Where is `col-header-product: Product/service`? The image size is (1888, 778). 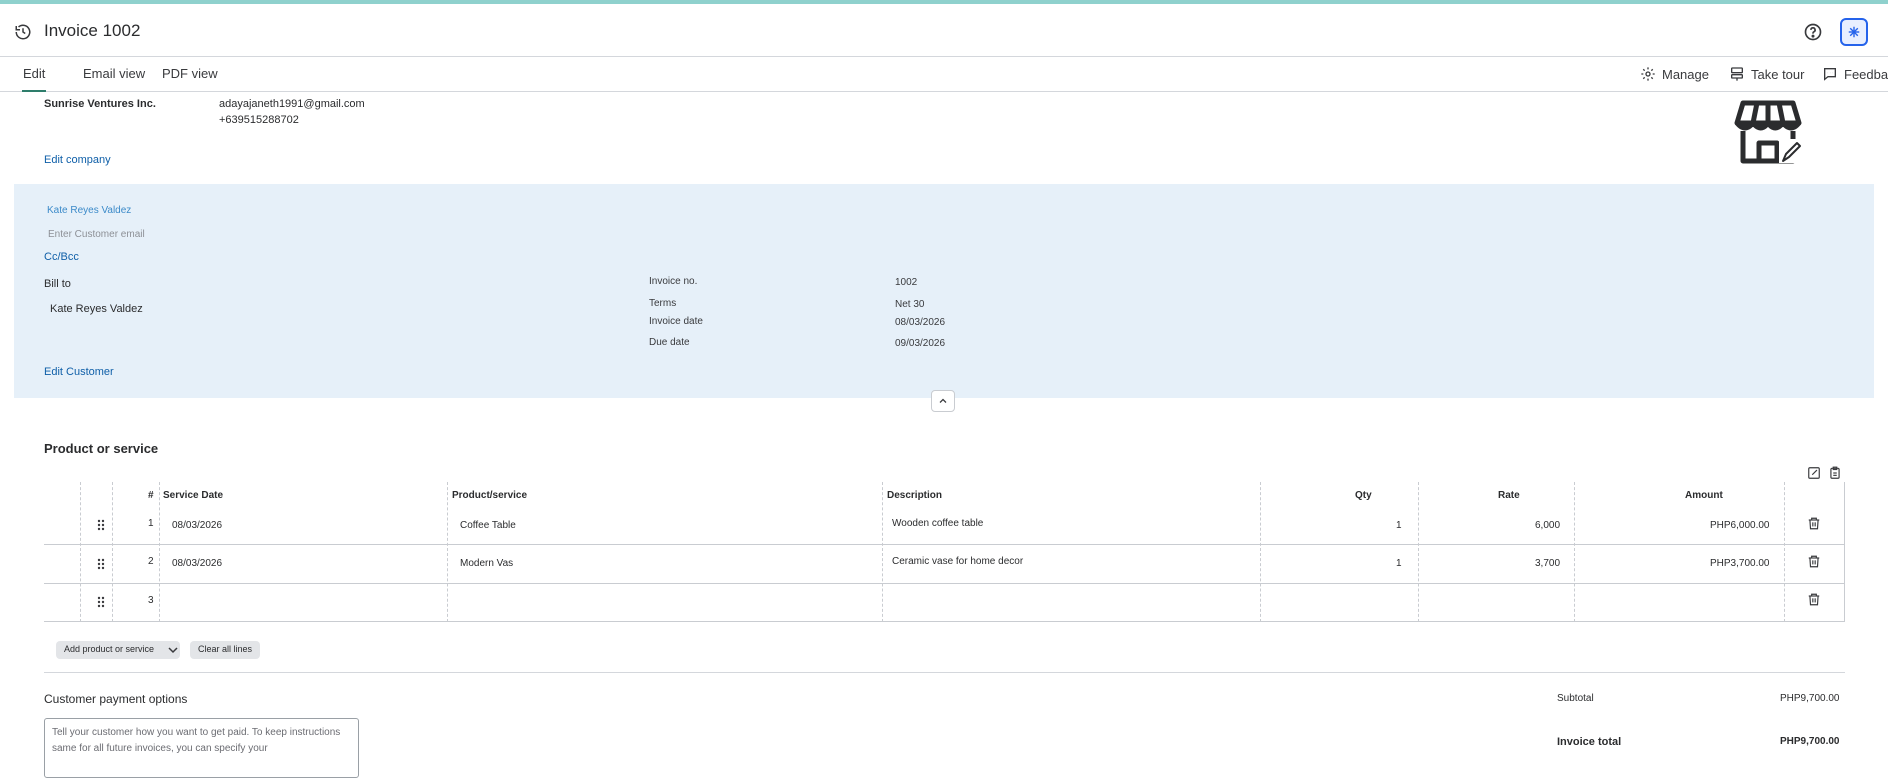
col-header-product: Product/service is located at coordinates (490, 495).